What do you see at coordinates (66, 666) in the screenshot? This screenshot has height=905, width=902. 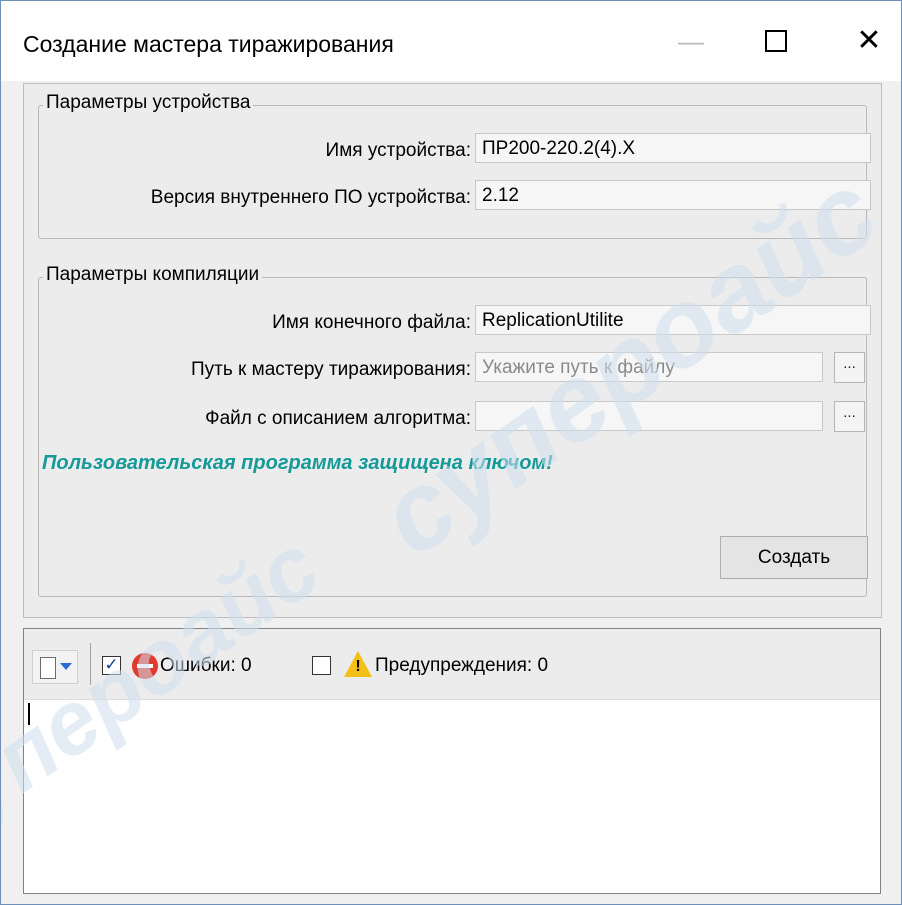 I see `dropdown-arrow-icon` at bounding box center [66, 666].